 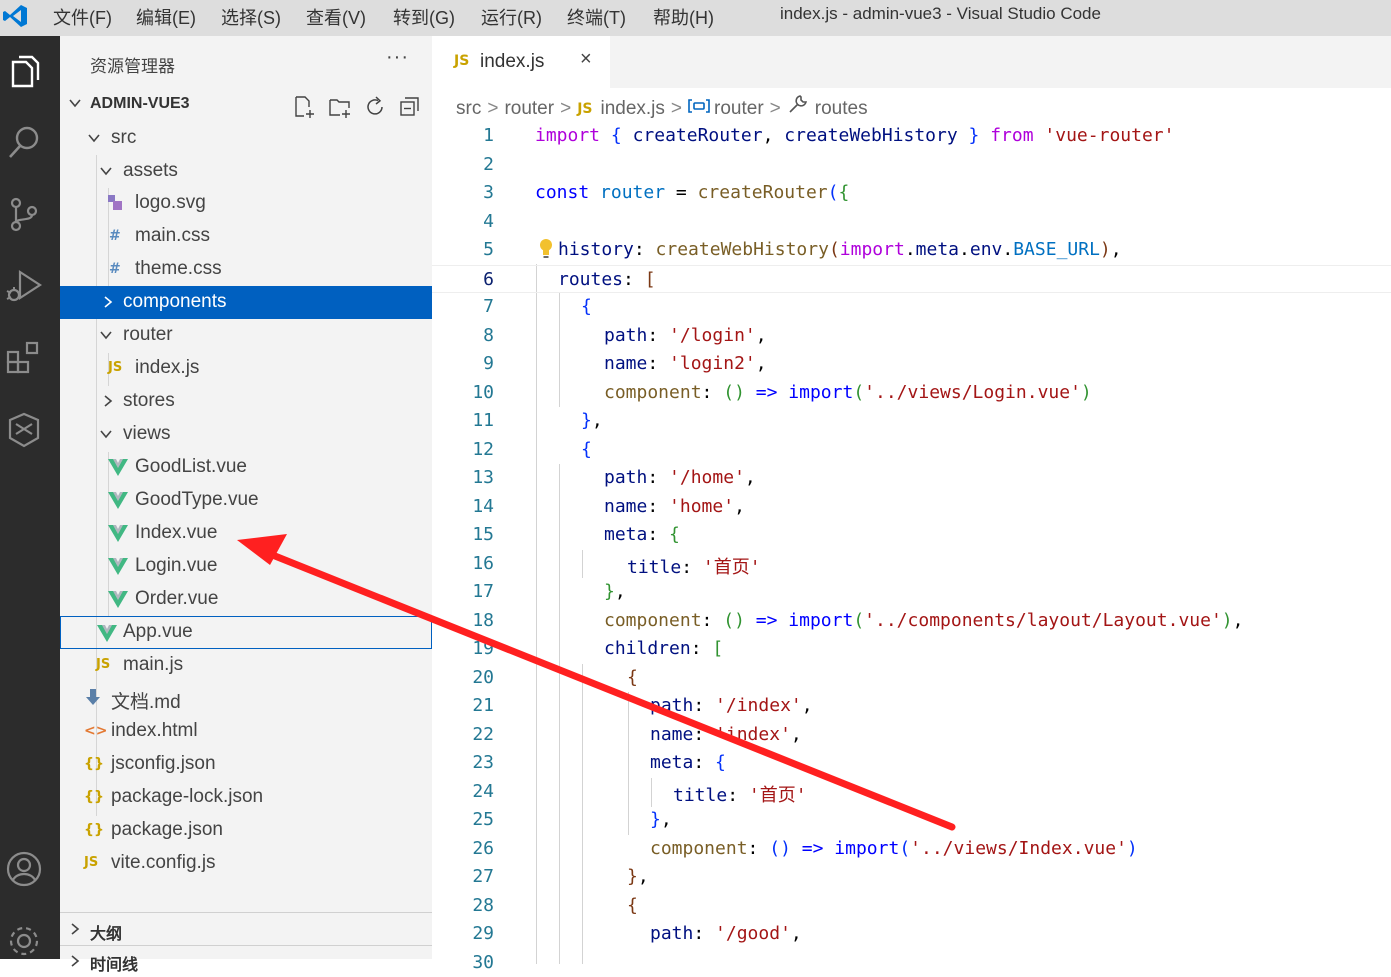 I want to click on tree-item-goodlist-vue: GoodList.vue, so click(x=246, y=467).